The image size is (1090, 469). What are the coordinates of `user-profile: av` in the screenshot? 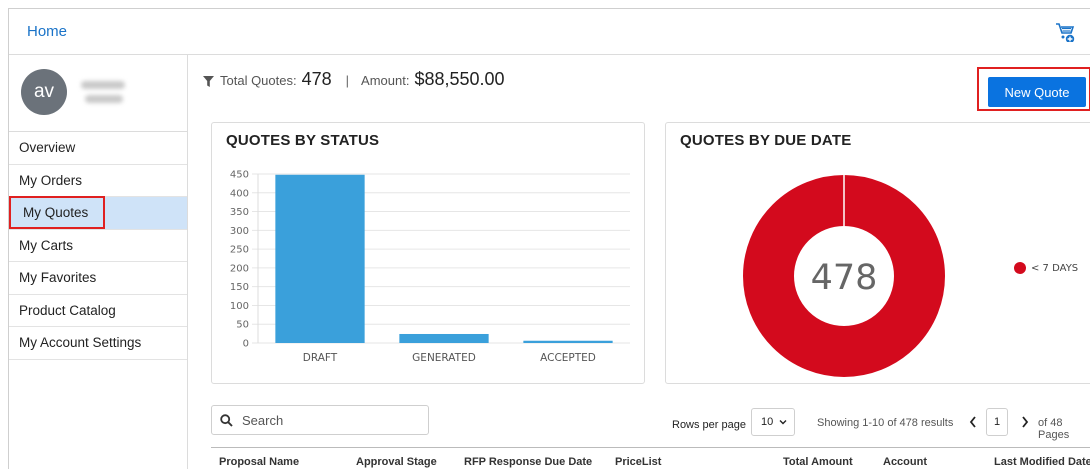 It's located at (98, 93).